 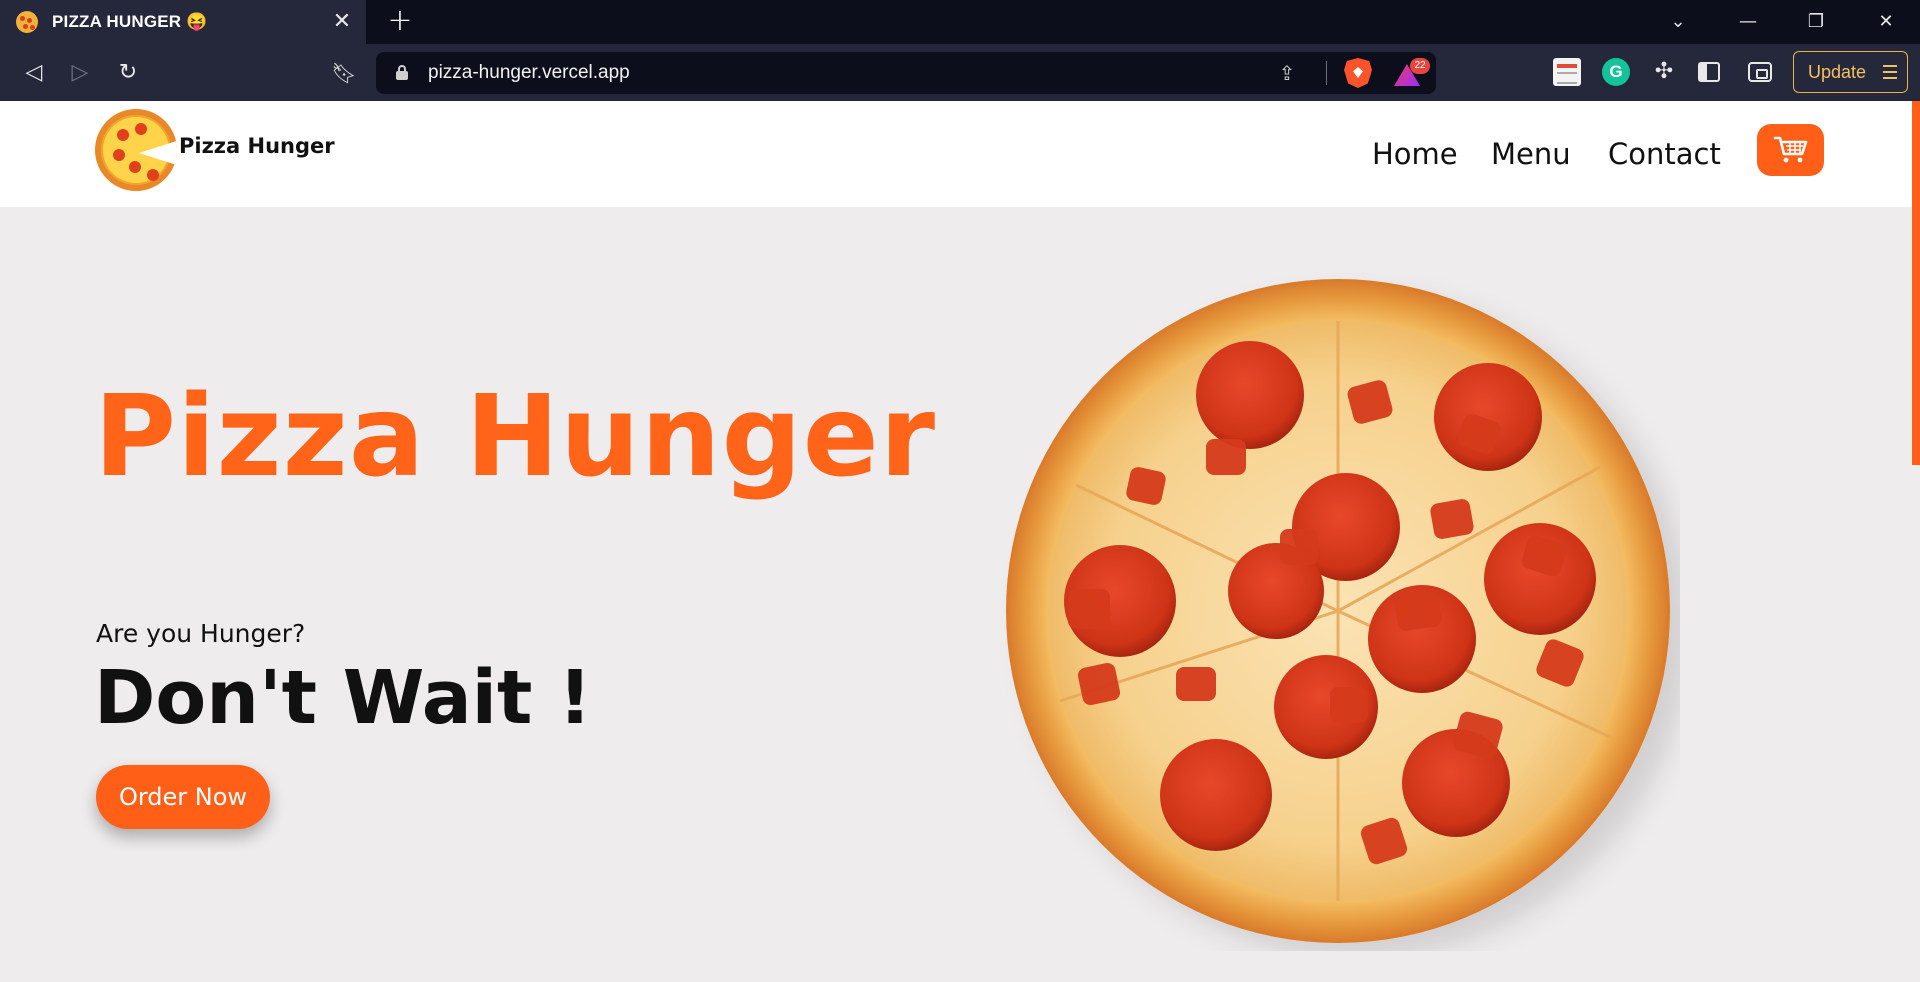 I want to click on url-text: pizza-hunger.vercel.app, so click(x=529, y=73).